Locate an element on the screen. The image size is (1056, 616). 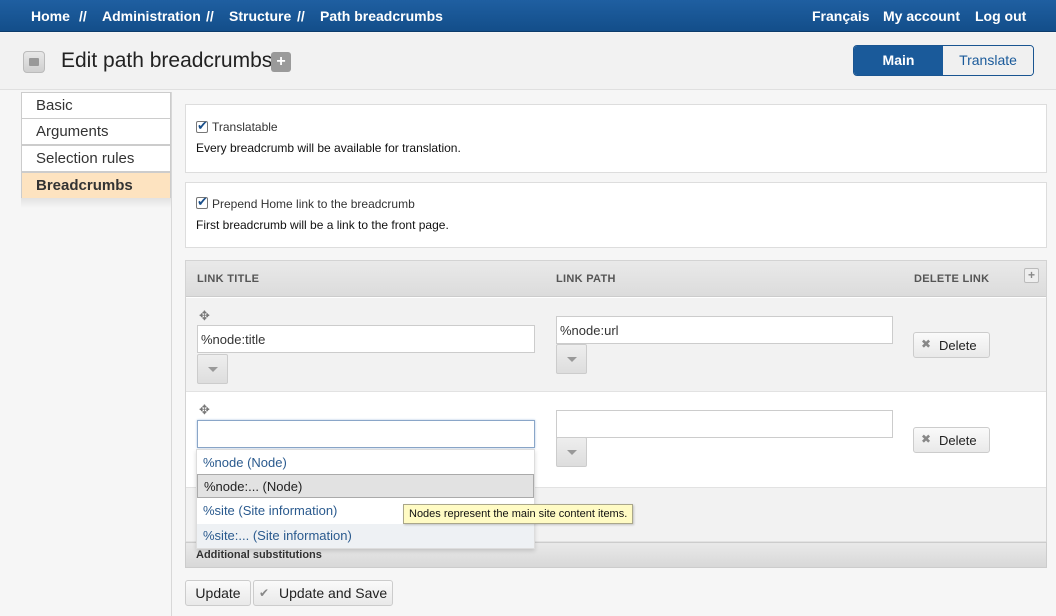
sidebar-item-arguments: Arguments is located at coordinates (96, 131).